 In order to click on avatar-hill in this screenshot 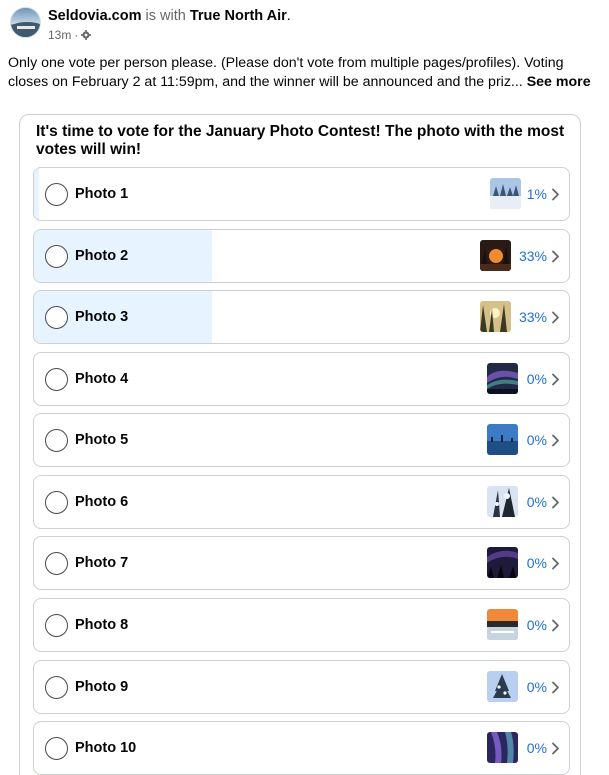, I will do `click(25, 29)`.